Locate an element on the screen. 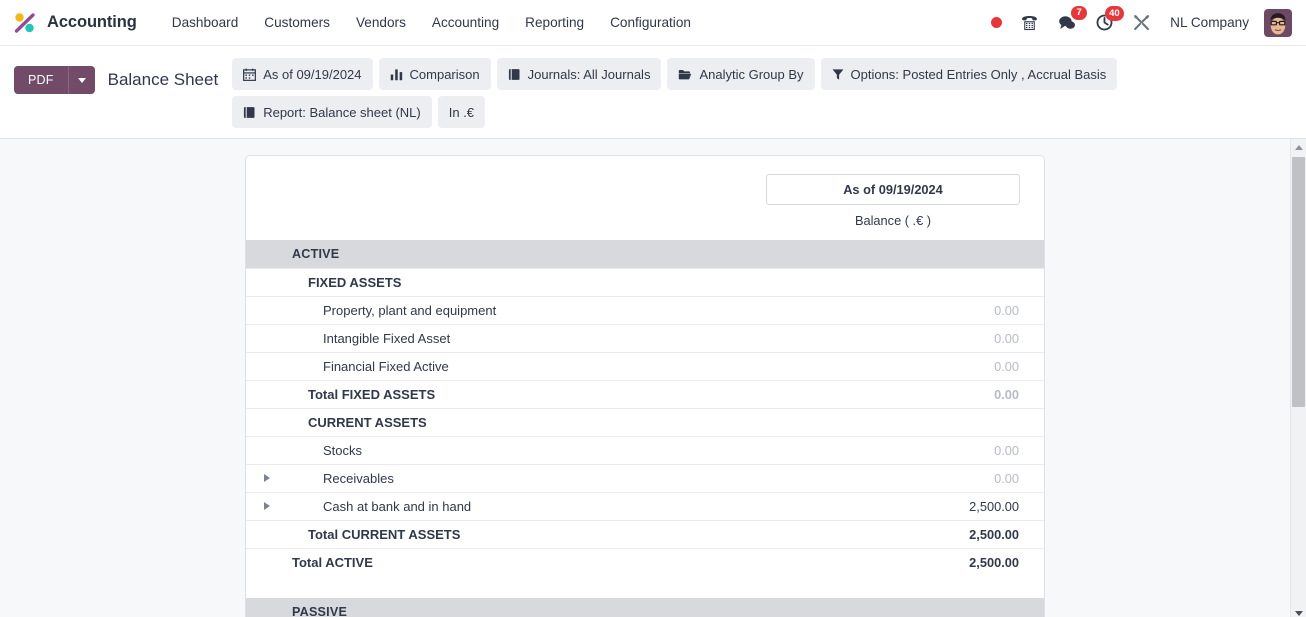 This screenshot has width=1306, height=617. company-switcher: NL Company is located at coordinates (1209, 22).